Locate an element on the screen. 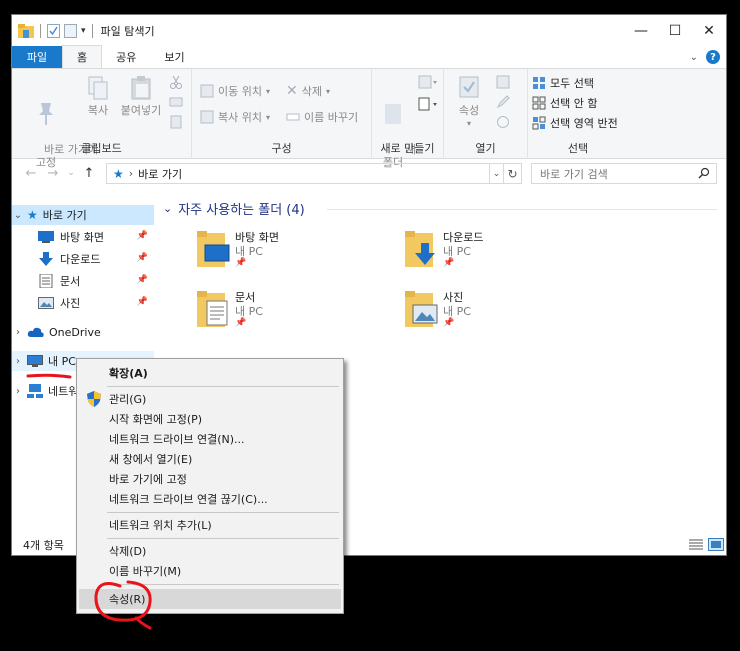  address-path: 바로 가기 is located at coordinates (160, 174).